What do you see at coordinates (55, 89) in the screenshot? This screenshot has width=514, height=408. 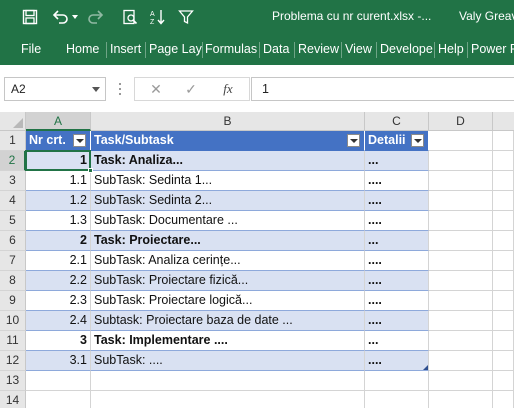 I see `name-box: A2` at bounding box center [55, 89].